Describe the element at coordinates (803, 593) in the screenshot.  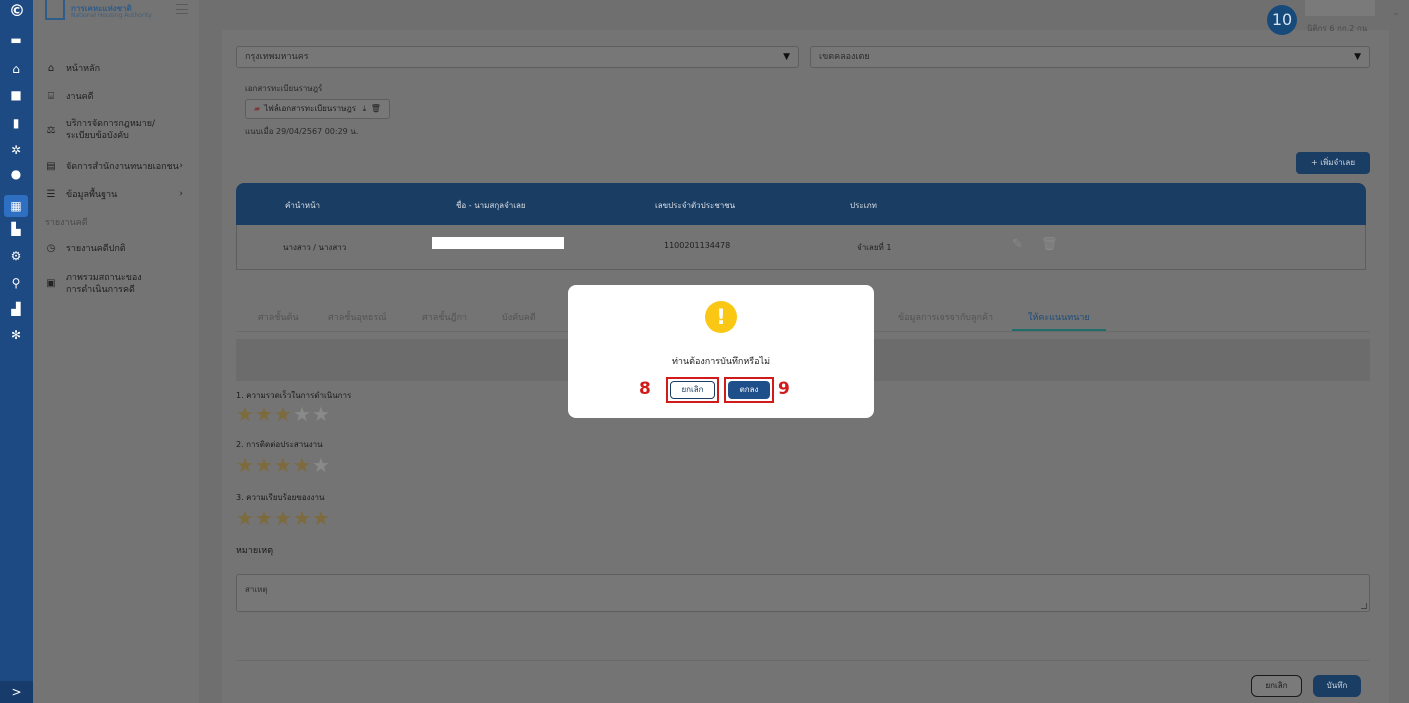
I see `note-textarea: สาเหตุ` at that location.